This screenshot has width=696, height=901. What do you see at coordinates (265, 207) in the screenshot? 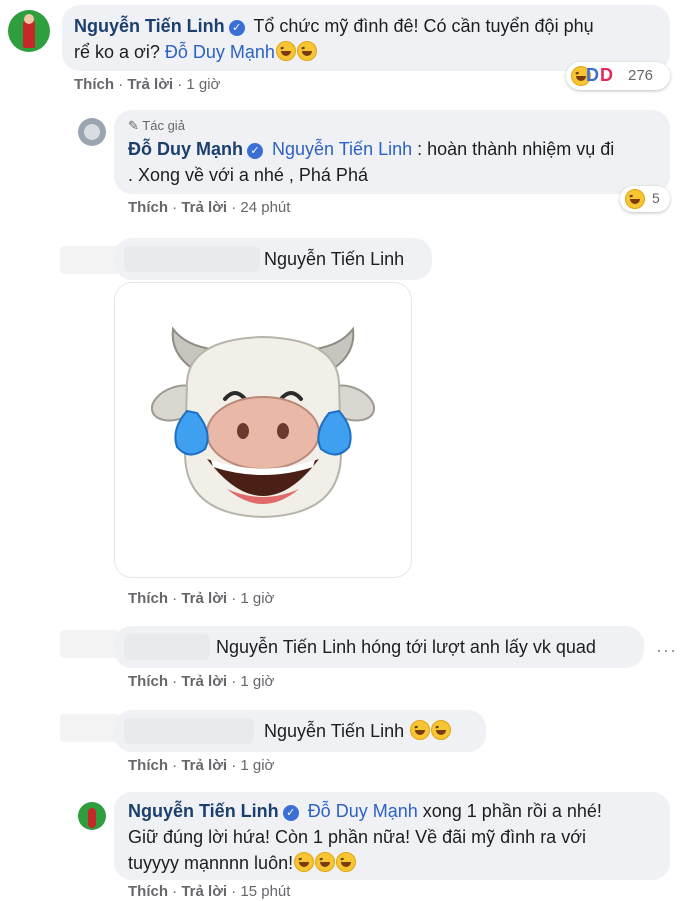
I see `timestamp: 24 phút` at bounding box center [265, 207].